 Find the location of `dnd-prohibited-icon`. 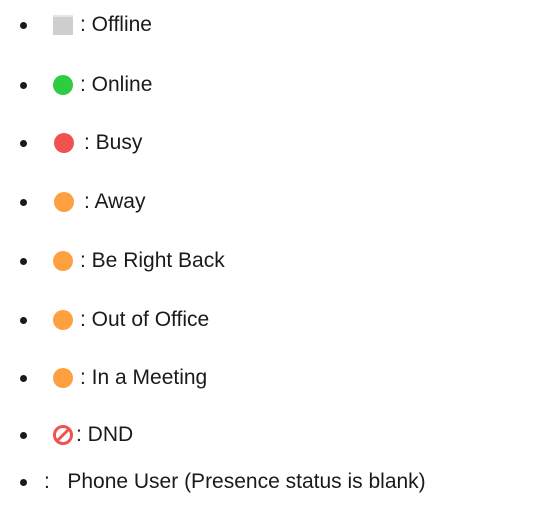

dnd-prohibited-icon is located at coordinates (63, 435).